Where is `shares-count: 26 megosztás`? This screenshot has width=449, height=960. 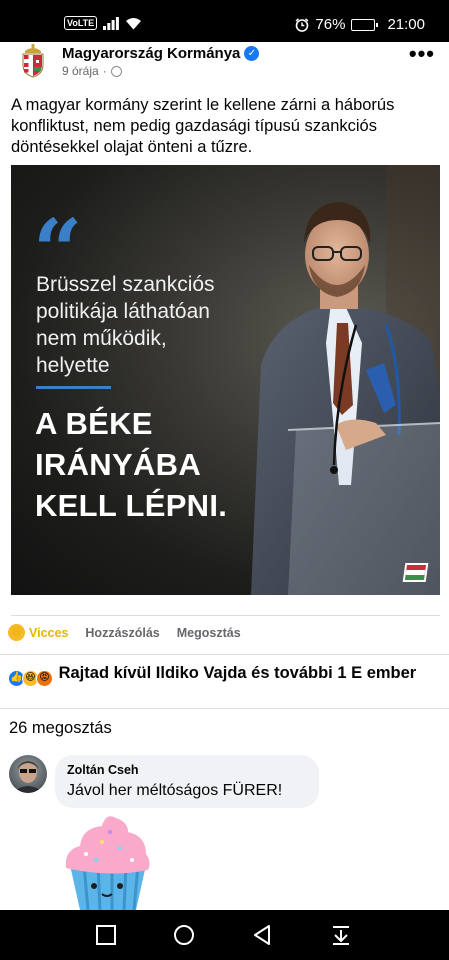
shares-count: 26 megosztás is located at coordinates (60, 728).